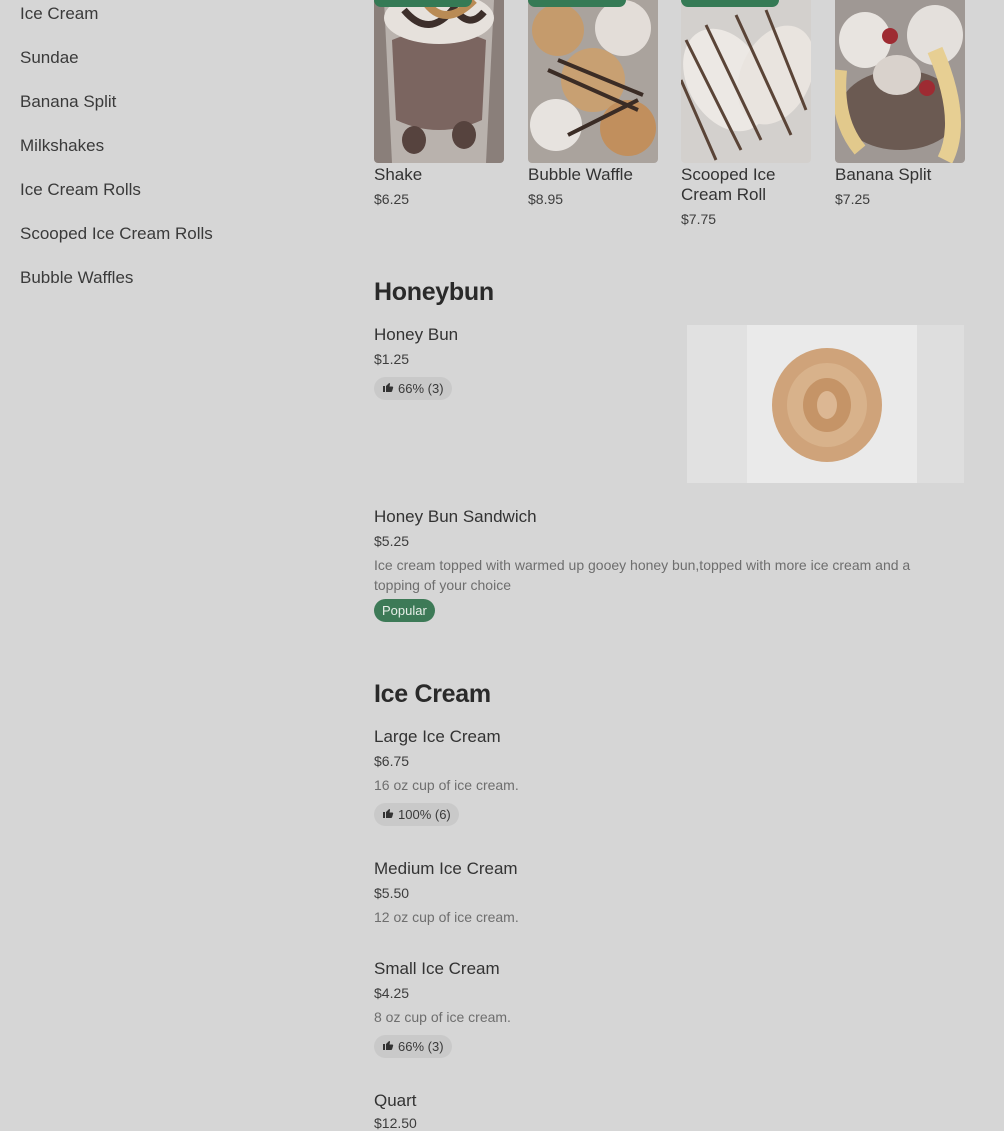  Describe the element at coordinates (392, 761) in the screenshot. I see `item-price: $6.75` at that location.